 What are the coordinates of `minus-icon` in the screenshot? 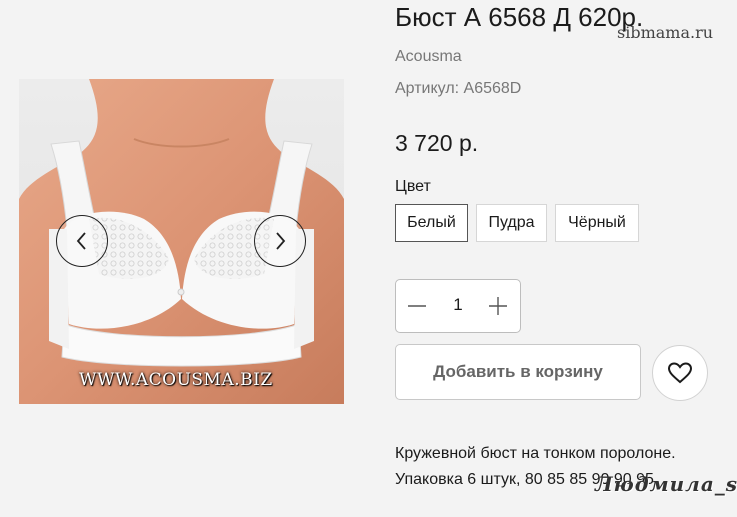 It's located at (417, 306).